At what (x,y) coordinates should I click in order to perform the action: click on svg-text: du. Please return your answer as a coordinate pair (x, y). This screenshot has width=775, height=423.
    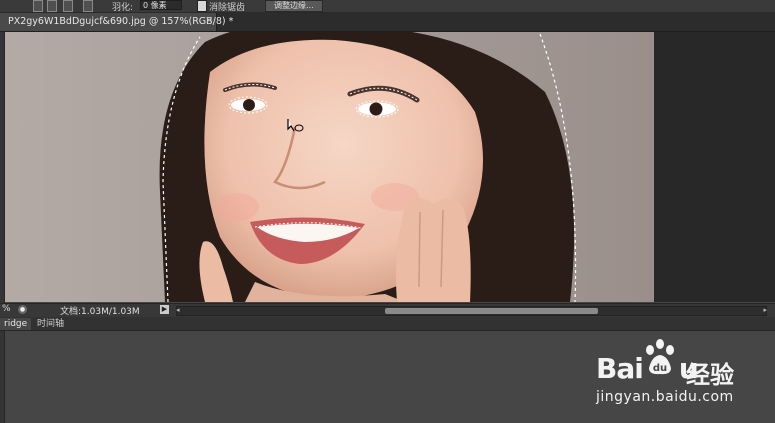
    Looking at the image, I should click on (660, 368).